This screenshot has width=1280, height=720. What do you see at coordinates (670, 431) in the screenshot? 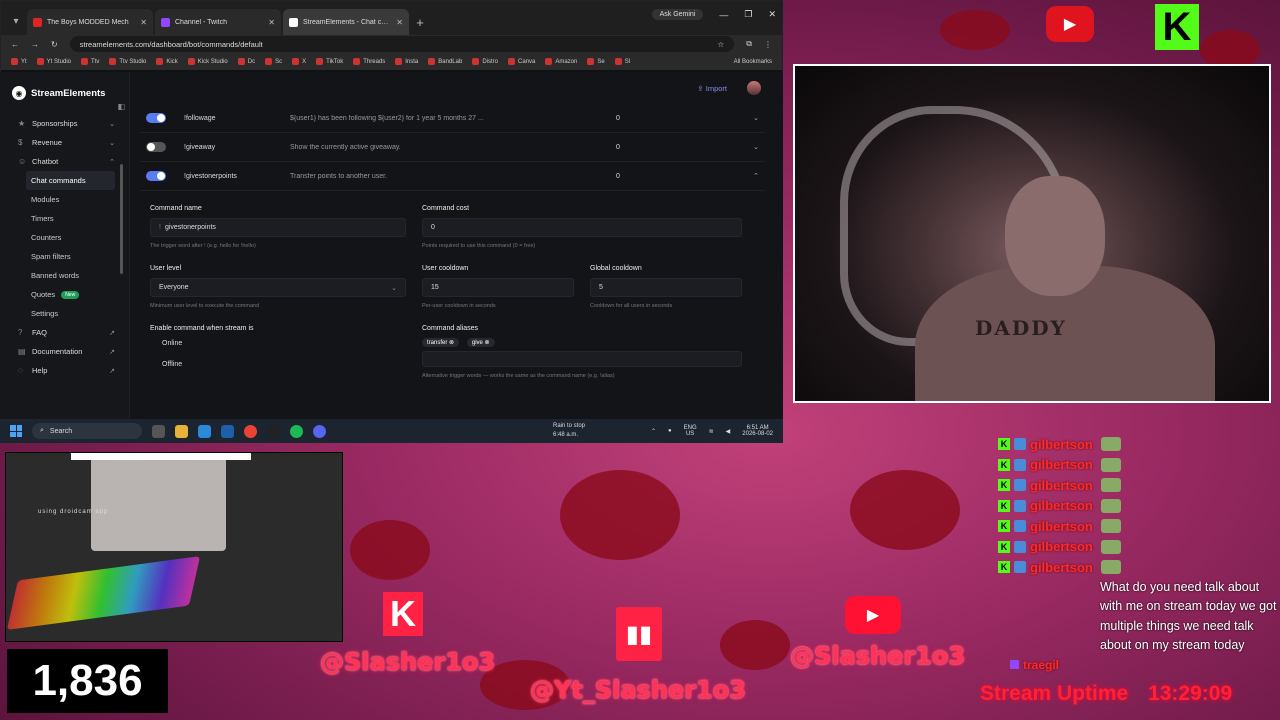
I see `mic-icon: ●` at bounding box center [670, 431].